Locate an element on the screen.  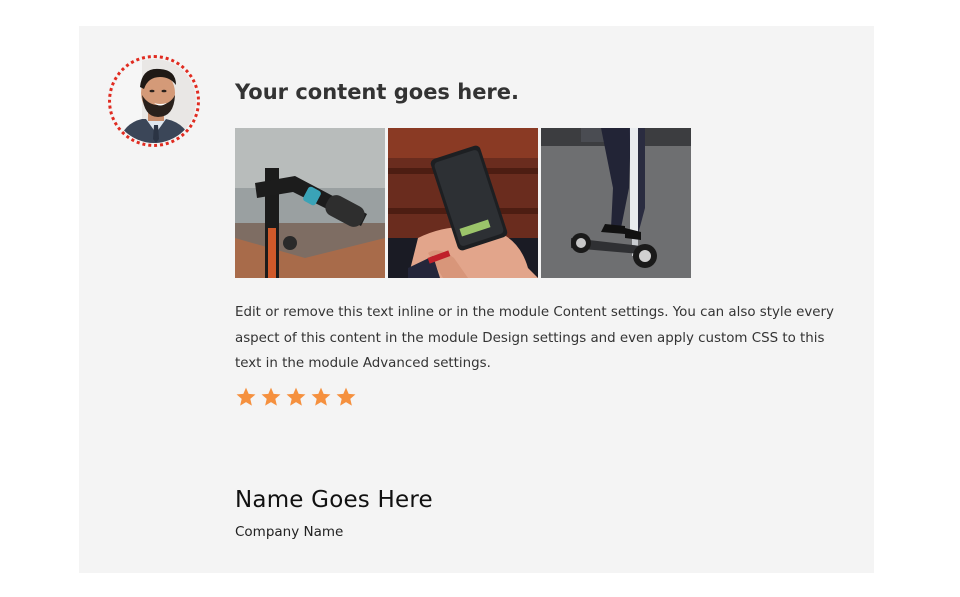
image-gallery is located at coordinates (463, 203).